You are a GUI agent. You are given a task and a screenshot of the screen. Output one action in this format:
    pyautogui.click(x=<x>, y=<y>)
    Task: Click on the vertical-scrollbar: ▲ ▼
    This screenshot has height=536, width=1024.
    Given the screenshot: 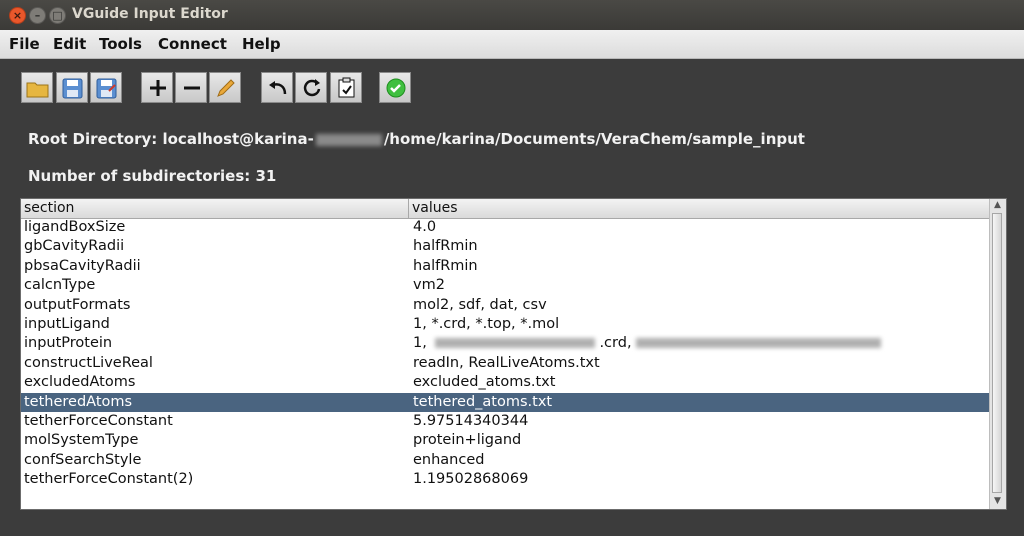 What is the action you would take?
    pyautogui.click(x=997, y=354)
    